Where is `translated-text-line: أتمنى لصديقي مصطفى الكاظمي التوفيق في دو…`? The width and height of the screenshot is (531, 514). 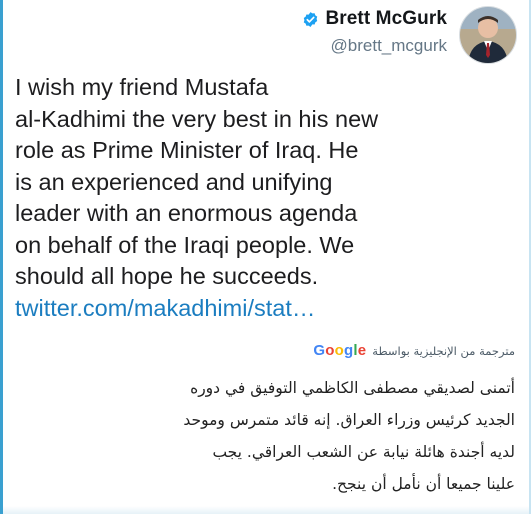
translated-text-line: أتمنى لصديقي مصطفى الكاظمي التوفيق في دو… is located at coordinates (352, 388).